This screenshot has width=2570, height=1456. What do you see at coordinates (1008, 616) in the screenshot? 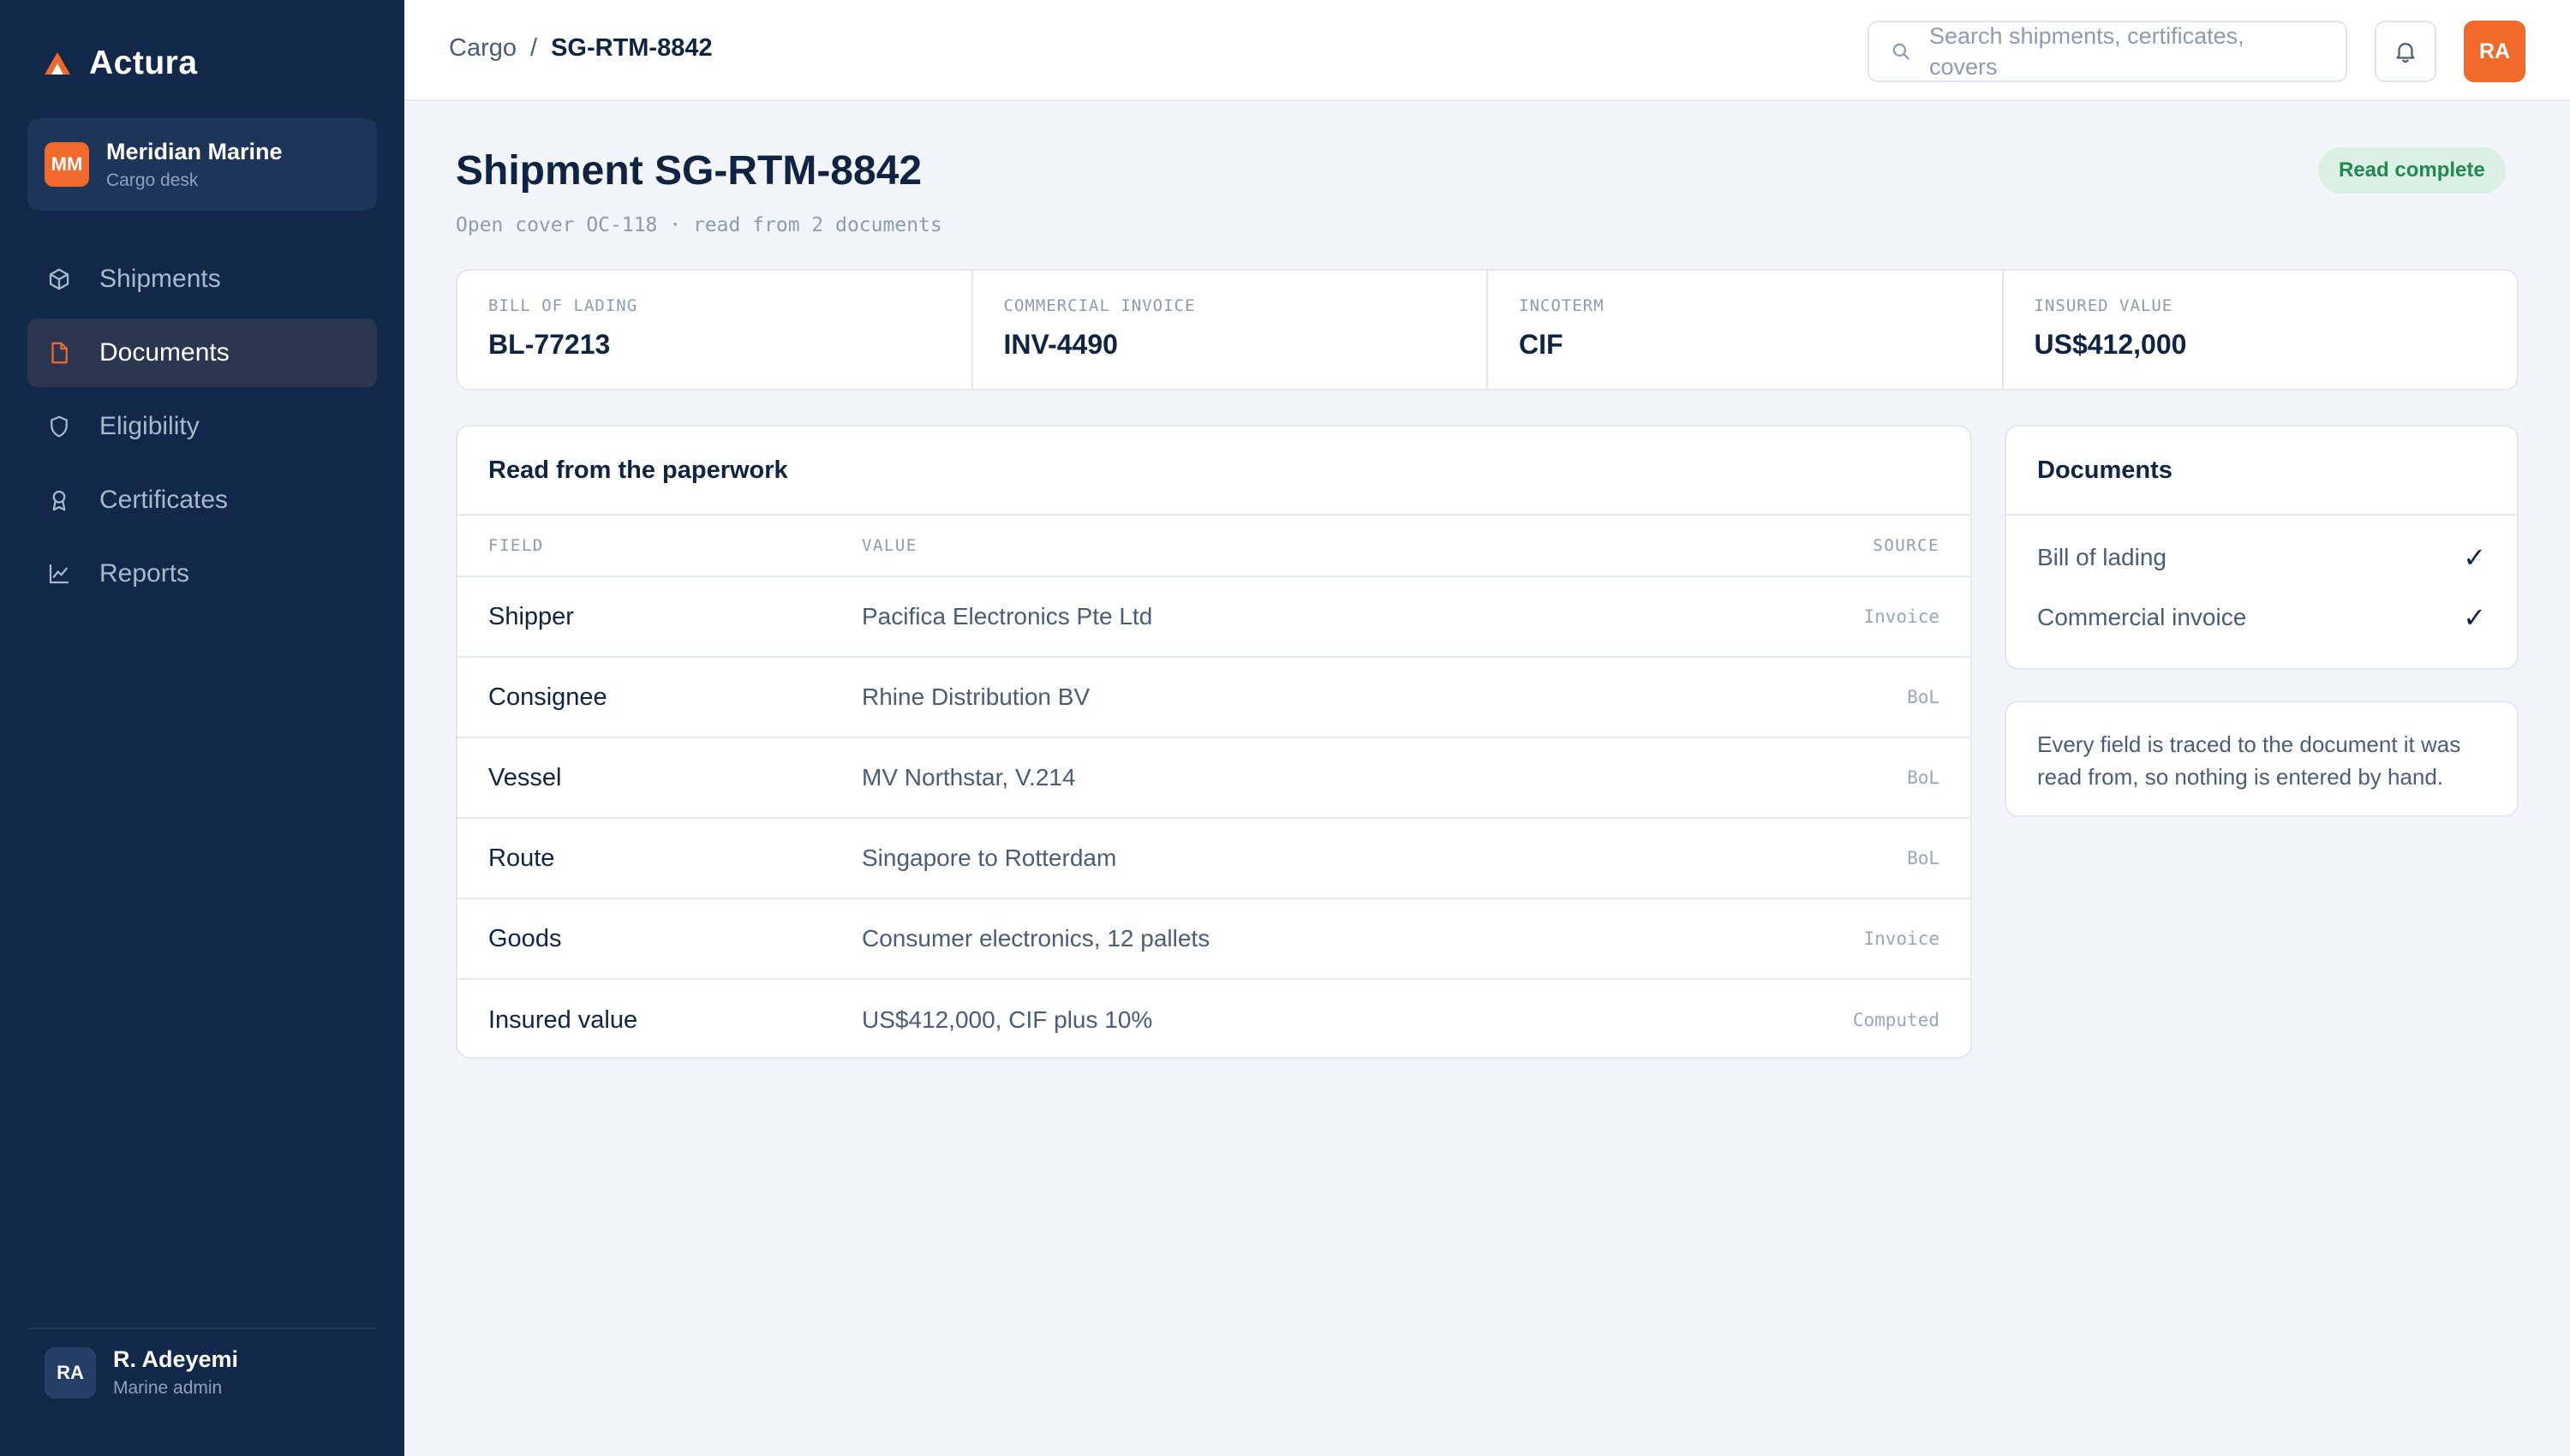
I see `field-value: Pacifica Electronics Pte Ltd` at bounding box center [1008, 616].